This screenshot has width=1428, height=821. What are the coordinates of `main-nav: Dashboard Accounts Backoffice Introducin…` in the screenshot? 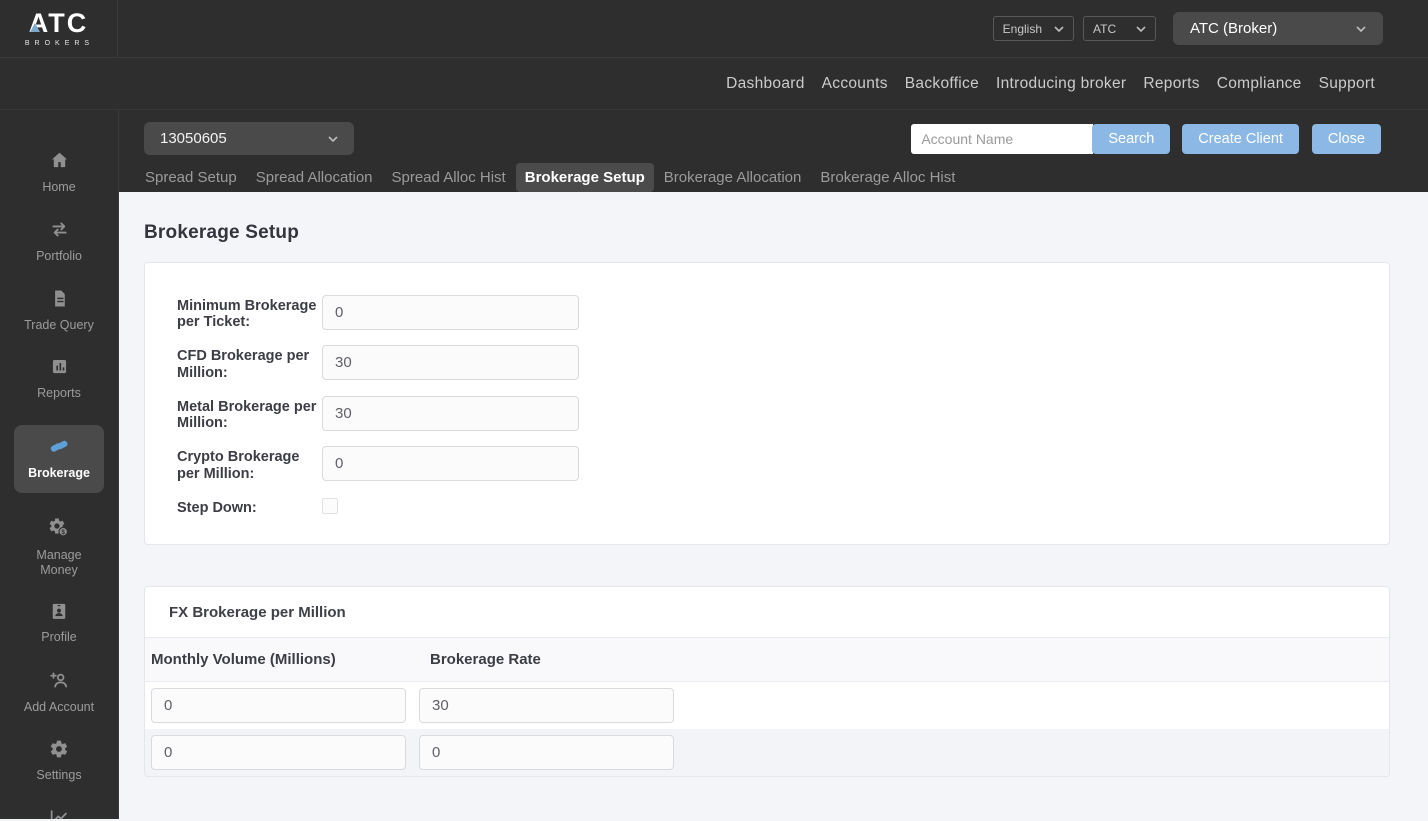 It's located at (714, 83).